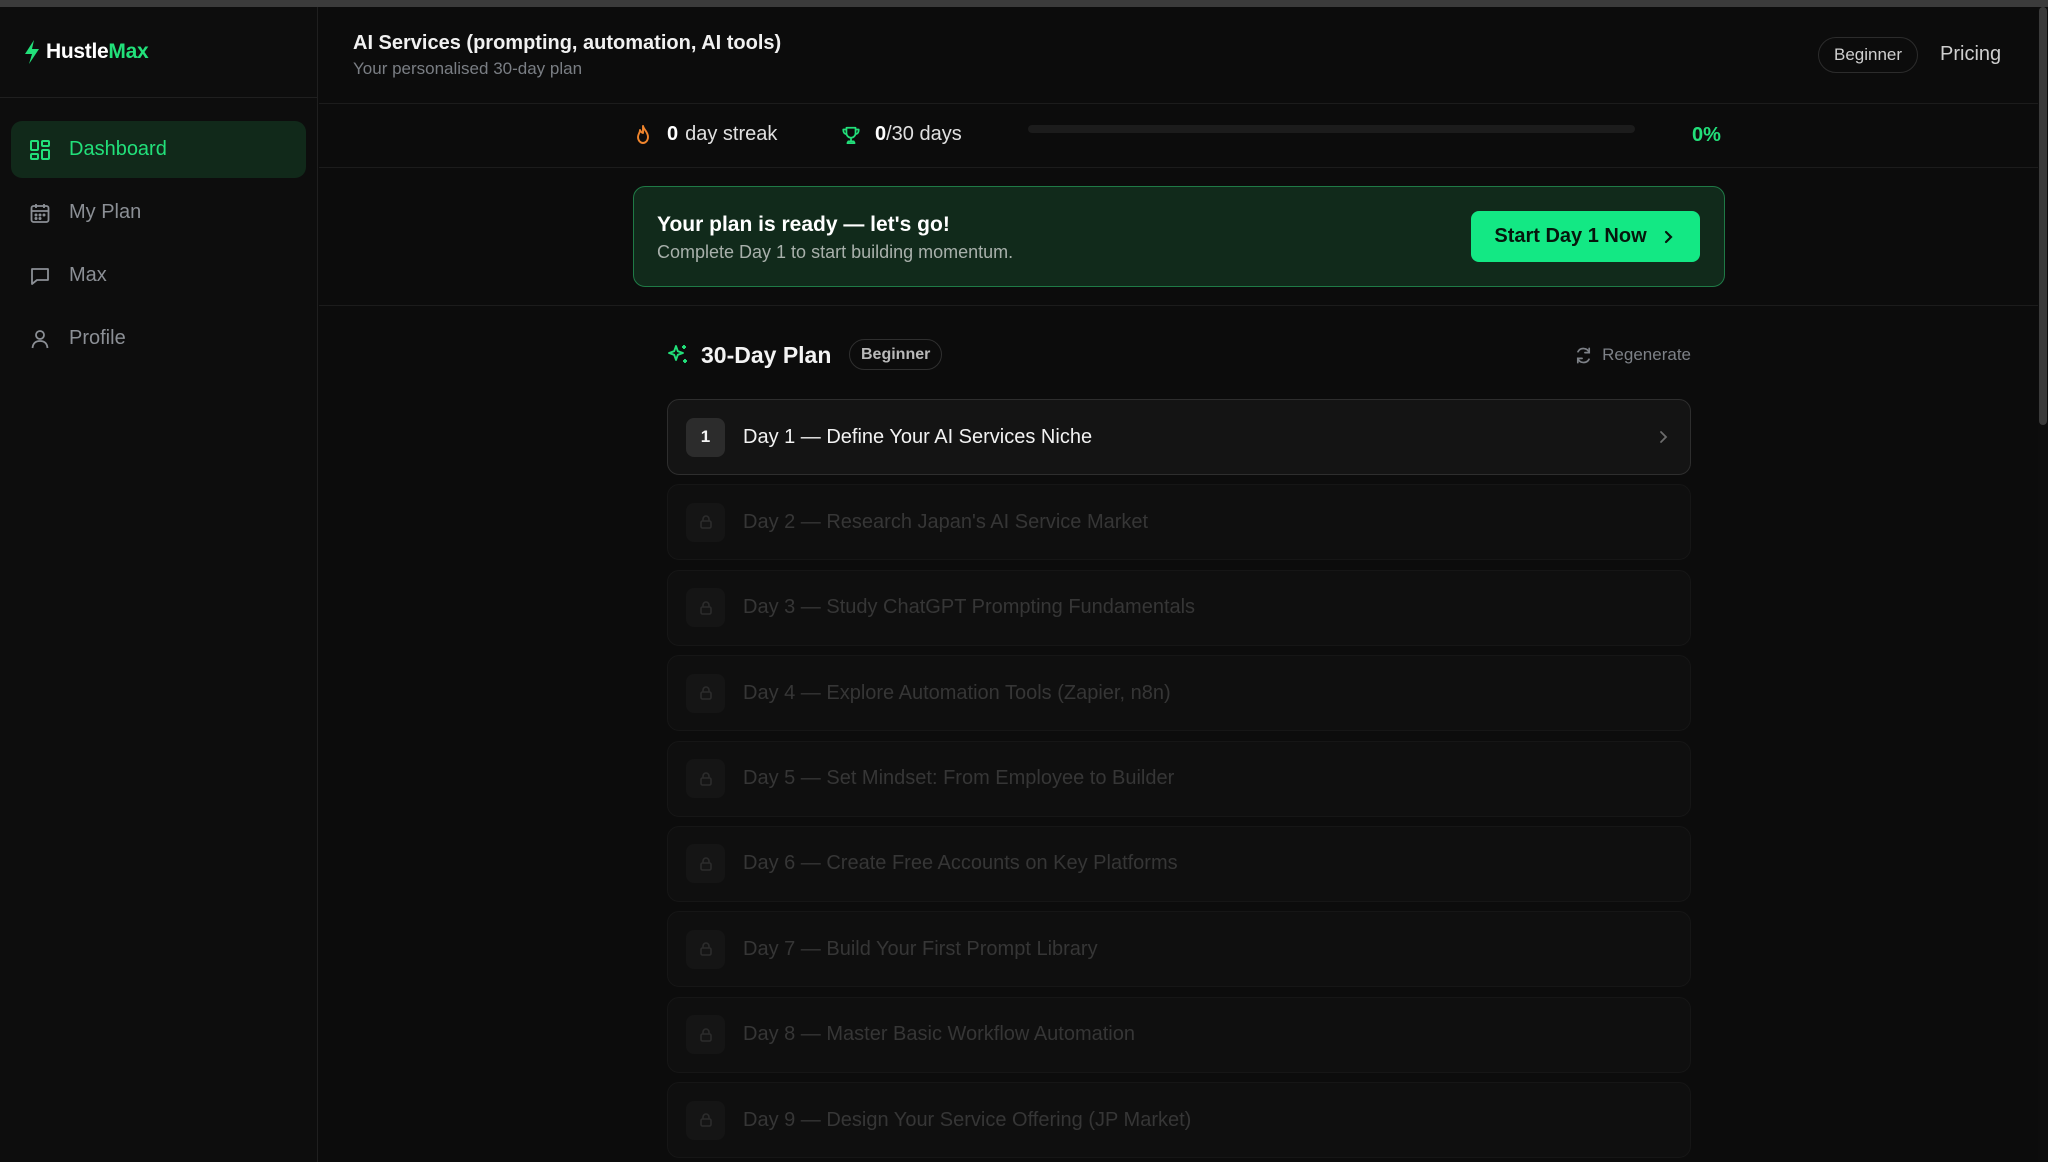  I want to click on sidebar-nav: Dashboard My Plan Max Profile, so click(158, 232).